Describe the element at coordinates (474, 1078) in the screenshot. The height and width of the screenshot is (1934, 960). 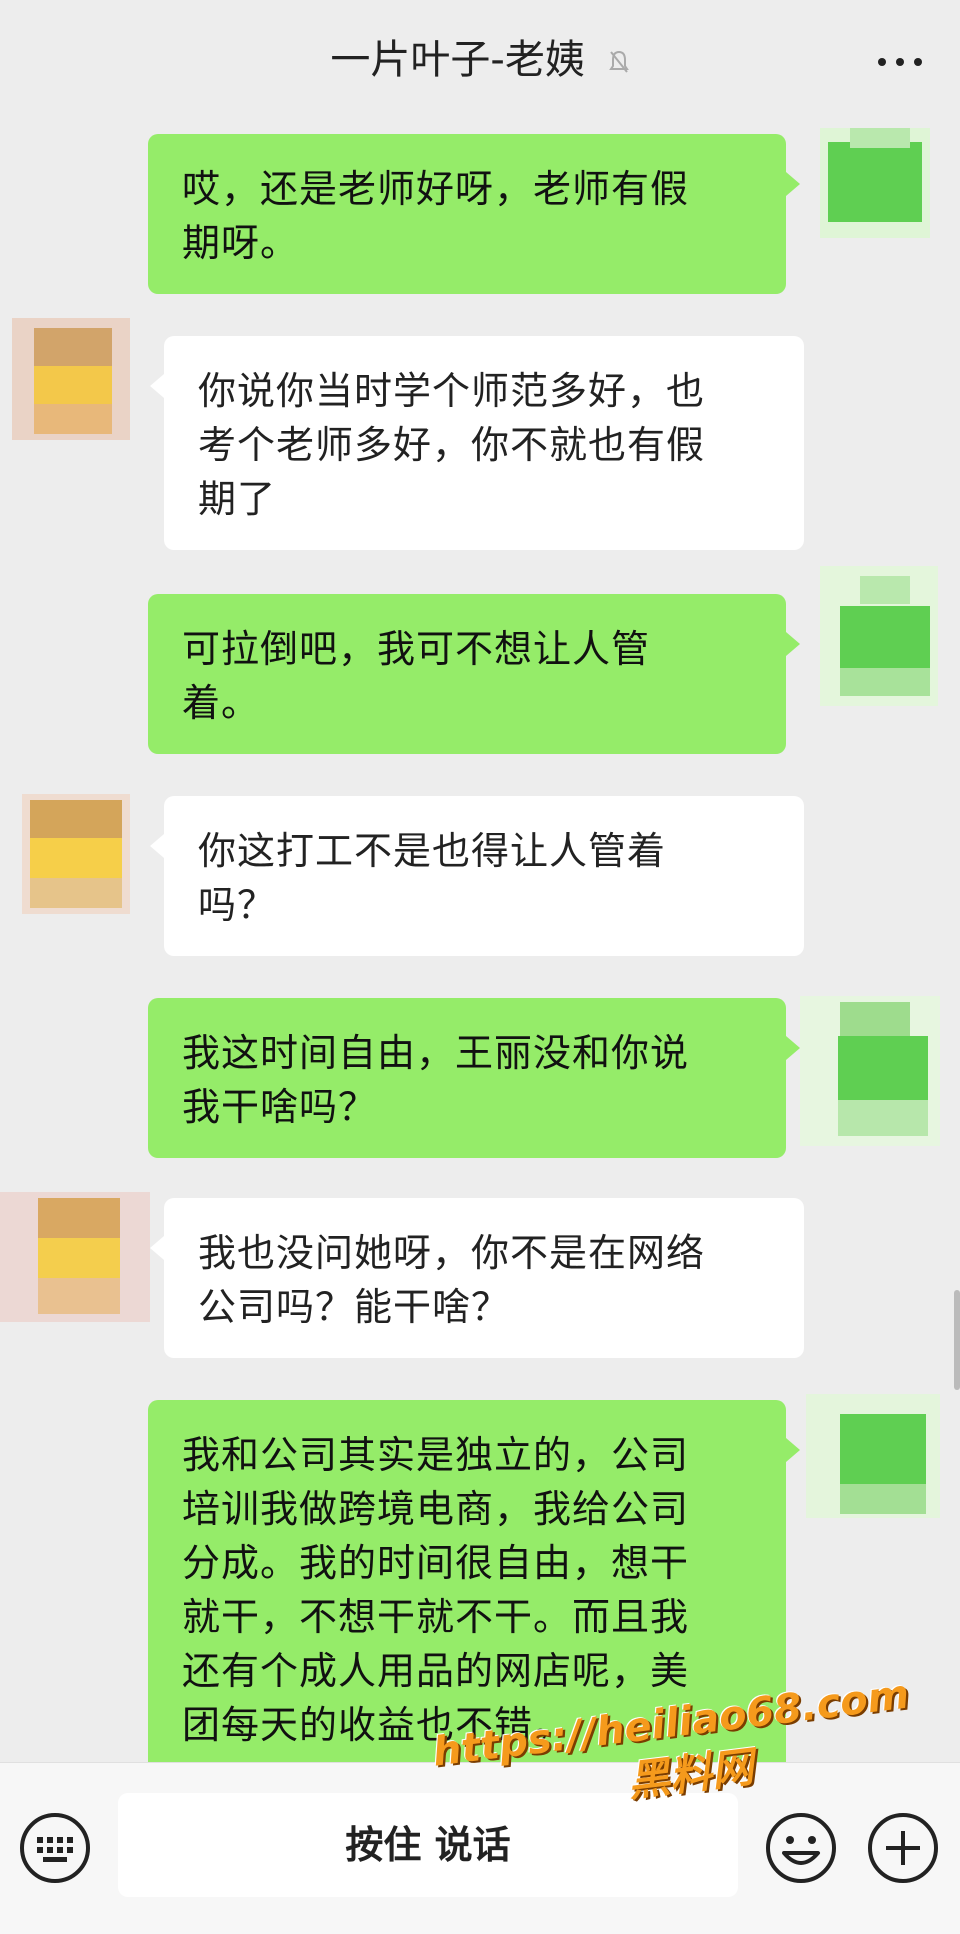
I see `message-bubble-mine: 我这时间自由，王丽没和你说 我干啥吗？` at that location.